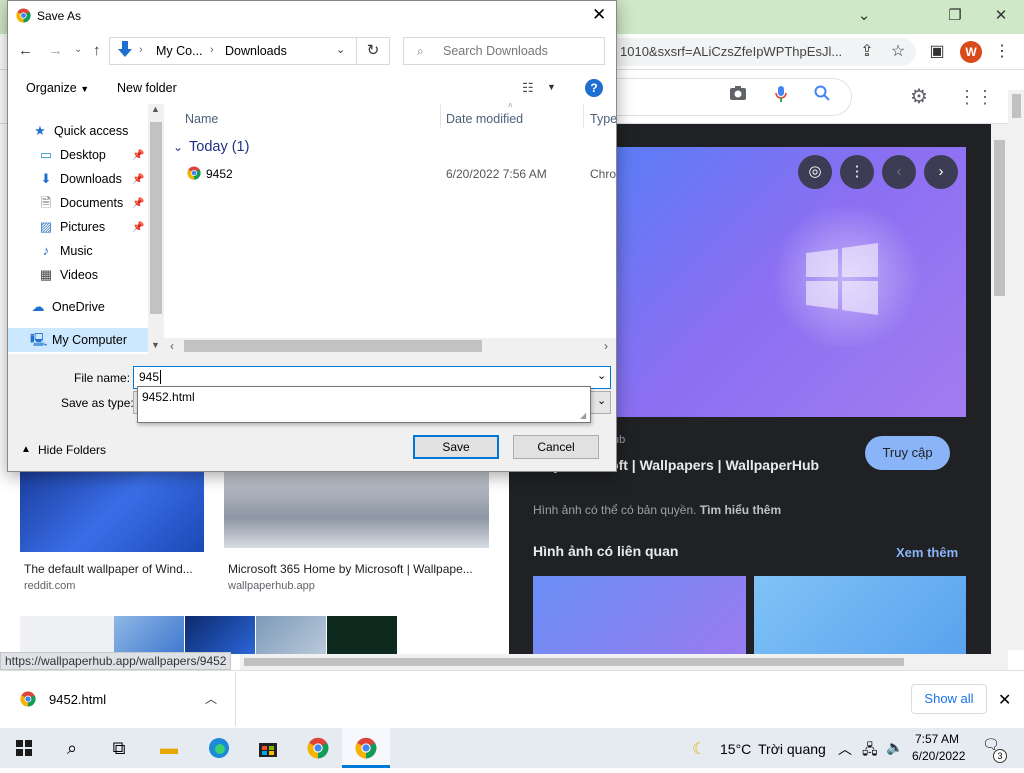  Describe the element at coordinates (57, 88) in the screenshot. I see `organize-button: Organize ▼` at that location.